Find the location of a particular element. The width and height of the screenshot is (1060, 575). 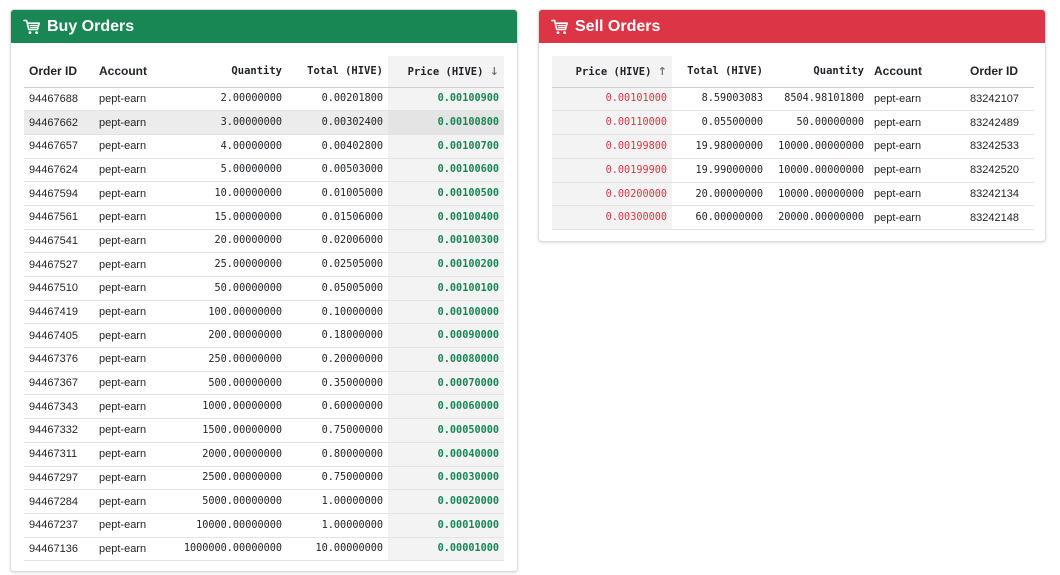

order-id-cell: 94467662 is located at coordinates (59, 122).